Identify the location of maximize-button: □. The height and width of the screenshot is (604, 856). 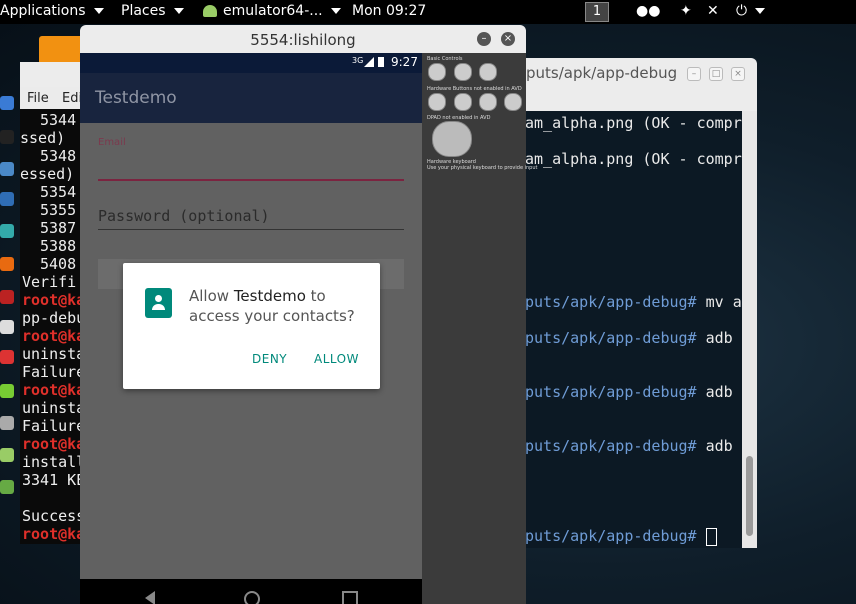
(716, 74).